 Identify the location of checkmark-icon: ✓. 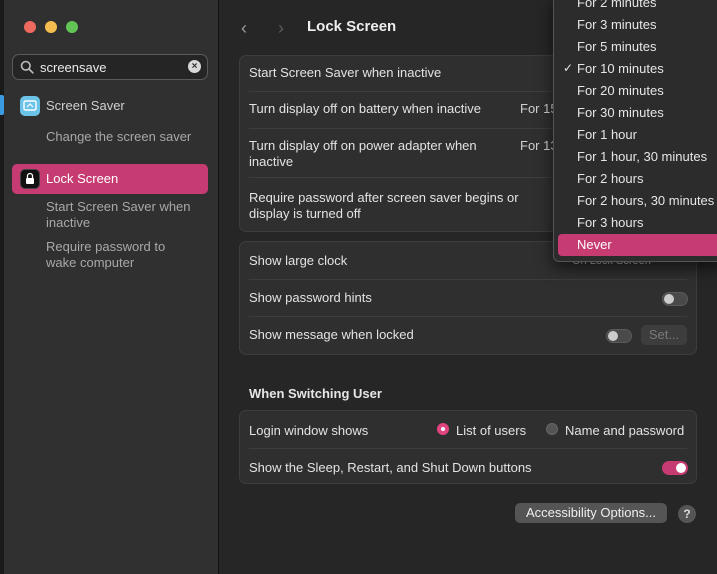
(568, 68).